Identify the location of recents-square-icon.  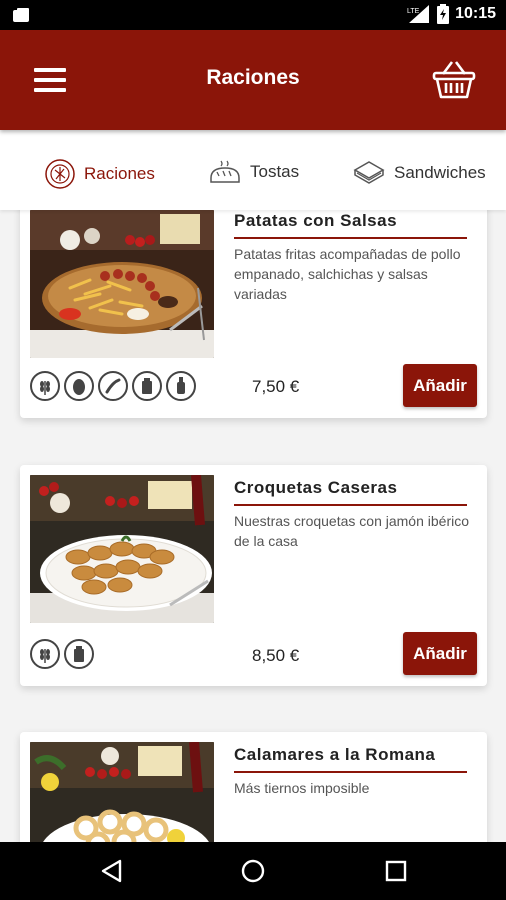
(396, 871).